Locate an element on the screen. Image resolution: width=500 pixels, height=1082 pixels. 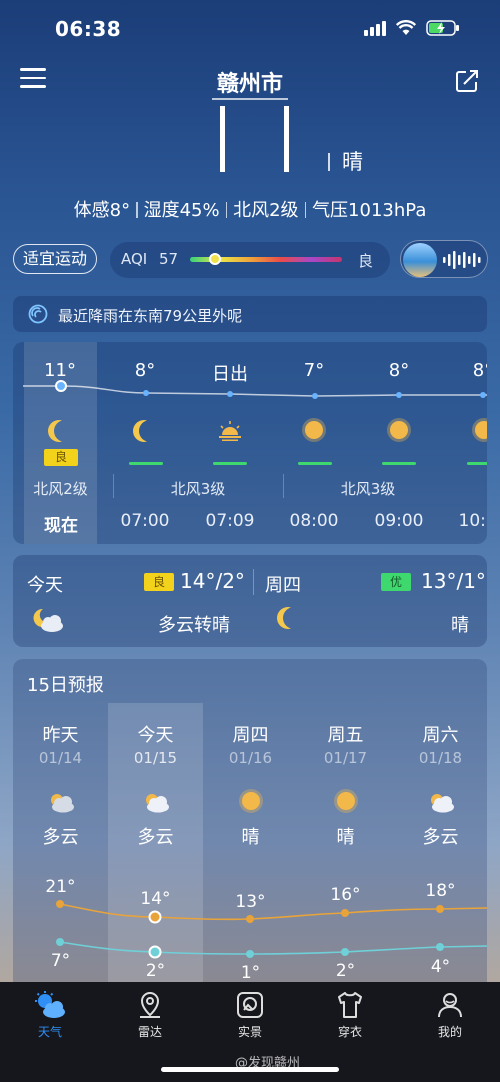
voice-broadcast-button is located at coordinates (444, 259).